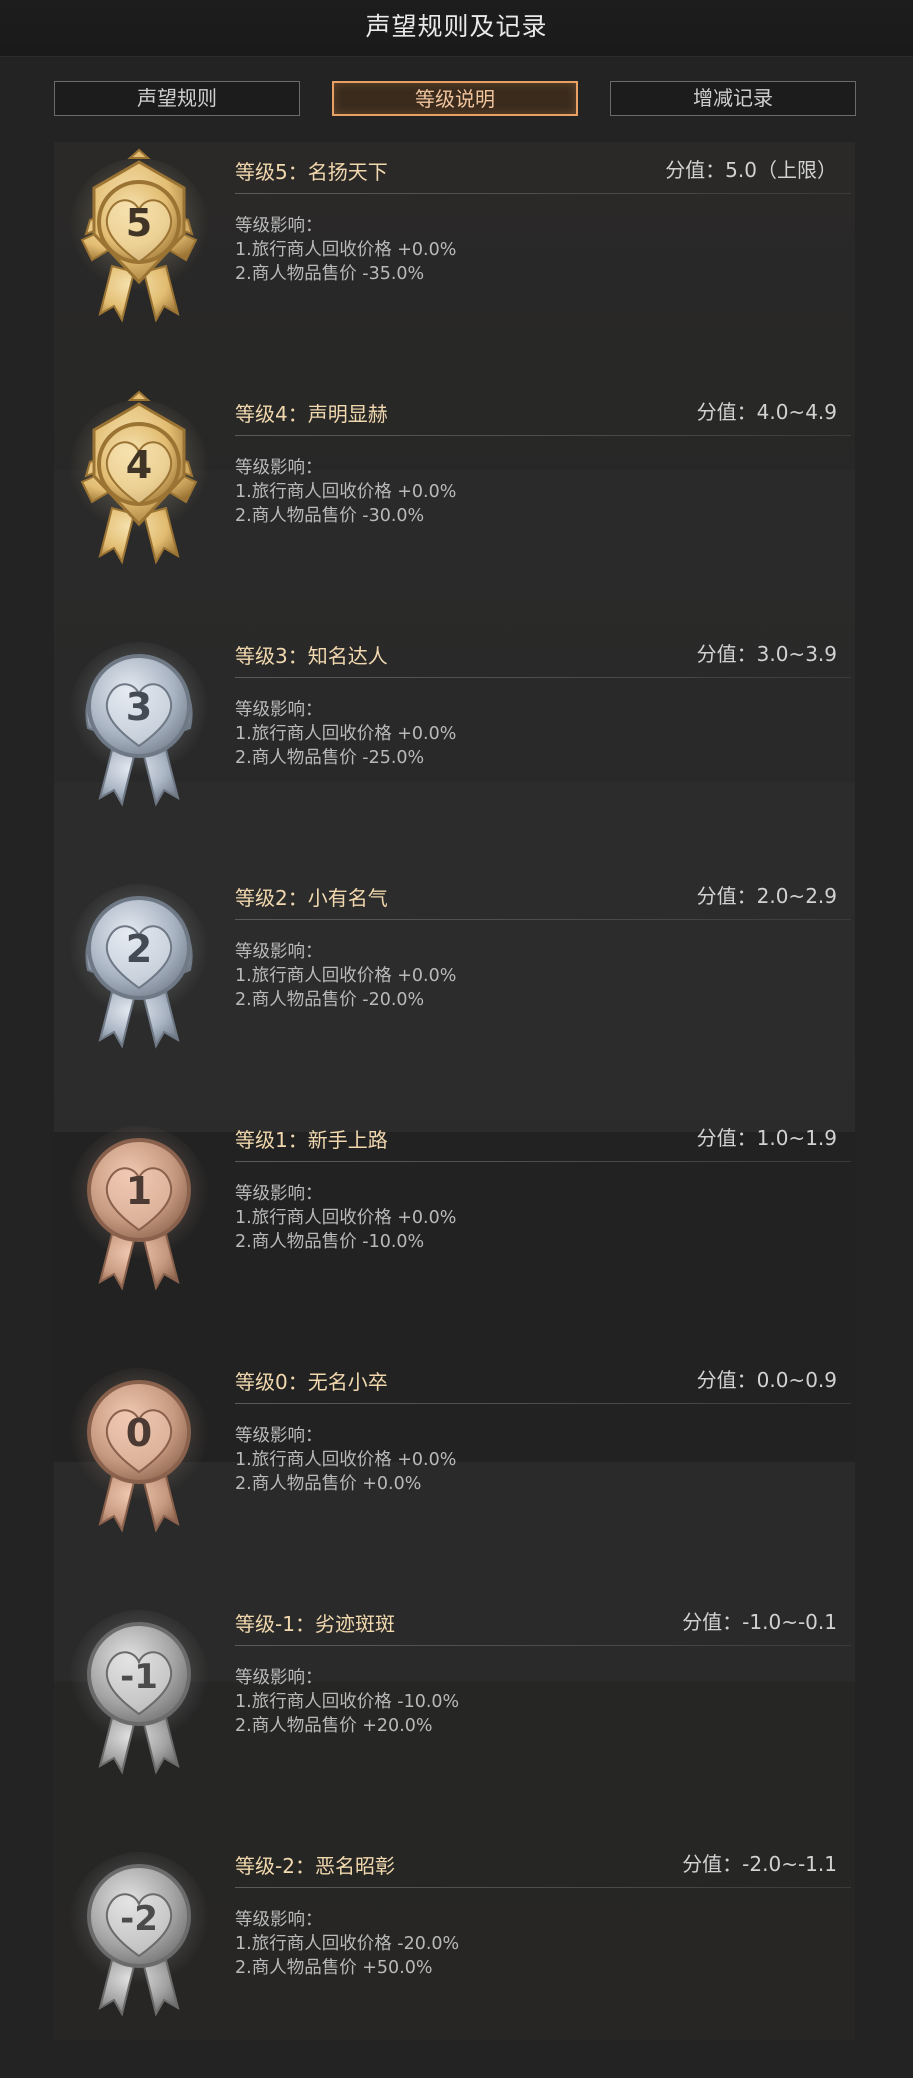 The width and height of the screenshot is (913, 2078). Describe the element at coordinates (759, 1622) in the screenshot. I see `level-score: 分值：-1.0~-0.1` at that location.